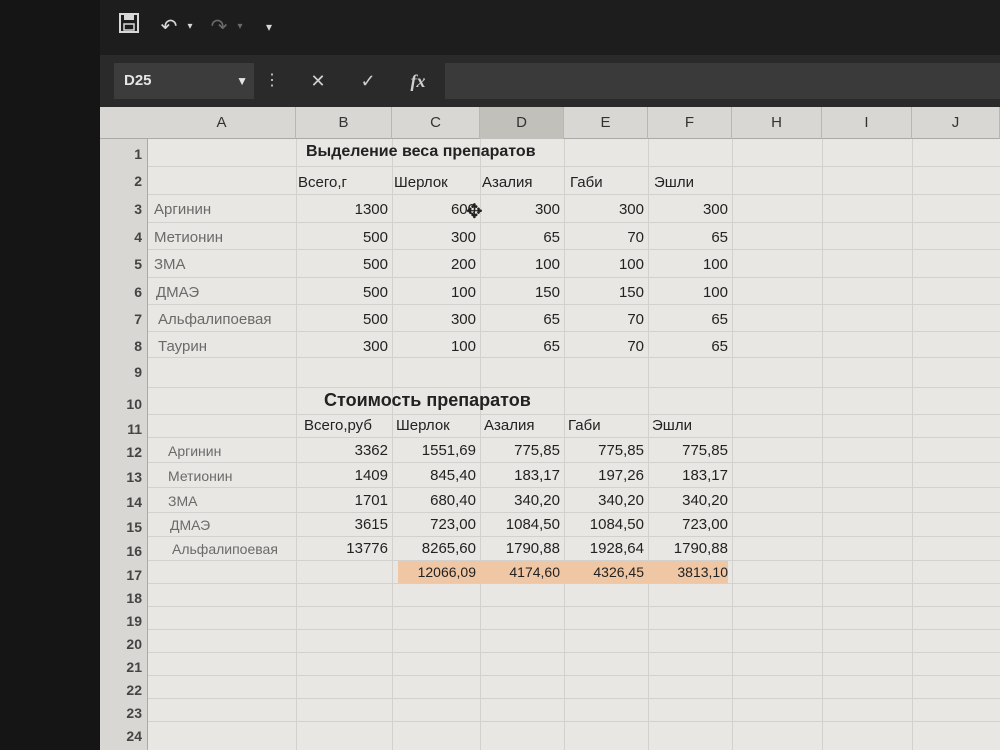 The height and width of the screenshot is (750, 1000). I want to click on row-header: 12, so click(124, 452).